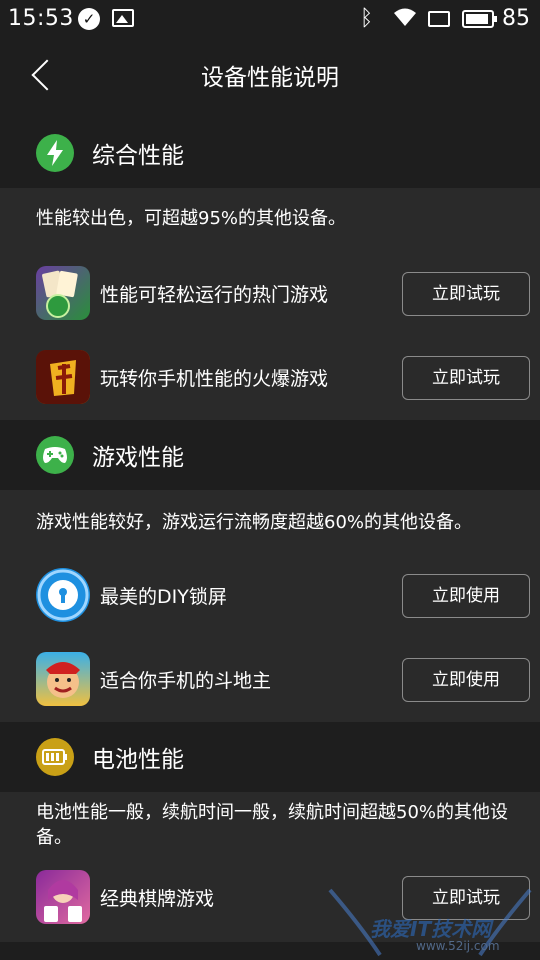  I want to click on section-title: 电池性能, so click(138, 760).